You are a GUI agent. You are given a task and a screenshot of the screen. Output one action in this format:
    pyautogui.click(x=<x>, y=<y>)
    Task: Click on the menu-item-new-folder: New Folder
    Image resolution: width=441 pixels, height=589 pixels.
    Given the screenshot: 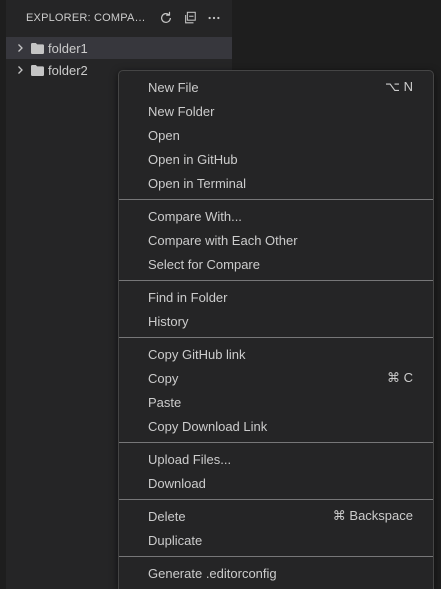 What is the action you would take?
    pyautogui.click(x=276, y=111)
    